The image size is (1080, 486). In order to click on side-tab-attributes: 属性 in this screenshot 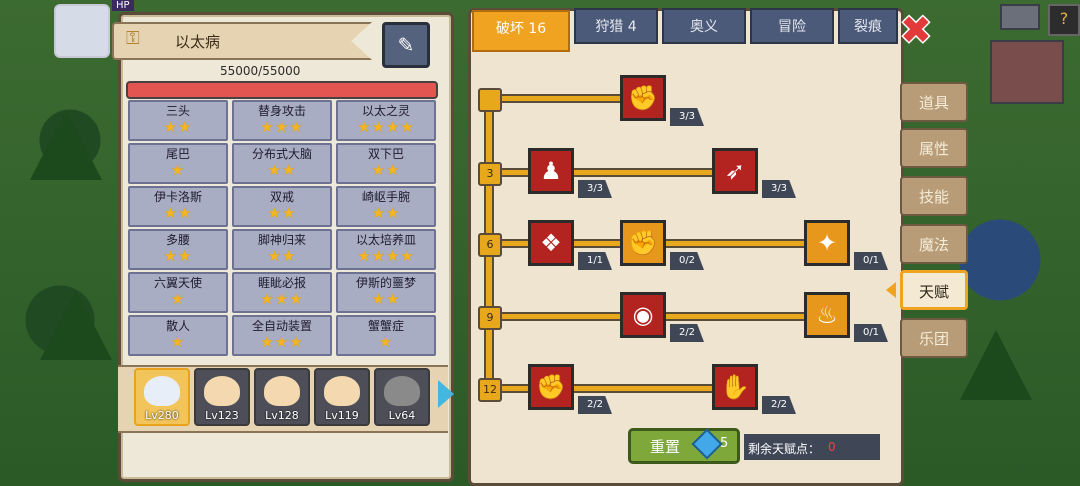, I will do `click(934, 148)`.